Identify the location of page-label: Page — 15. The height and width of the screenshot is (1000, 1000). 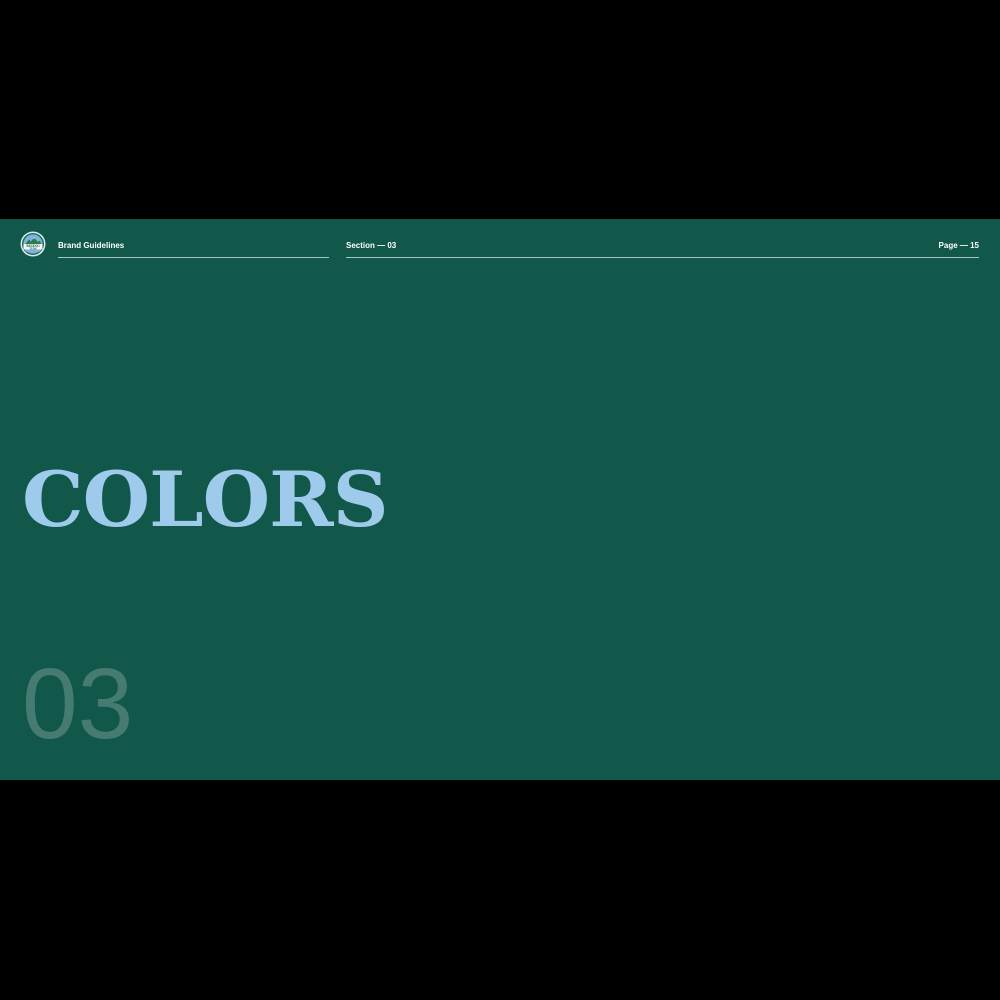
(958, 245).